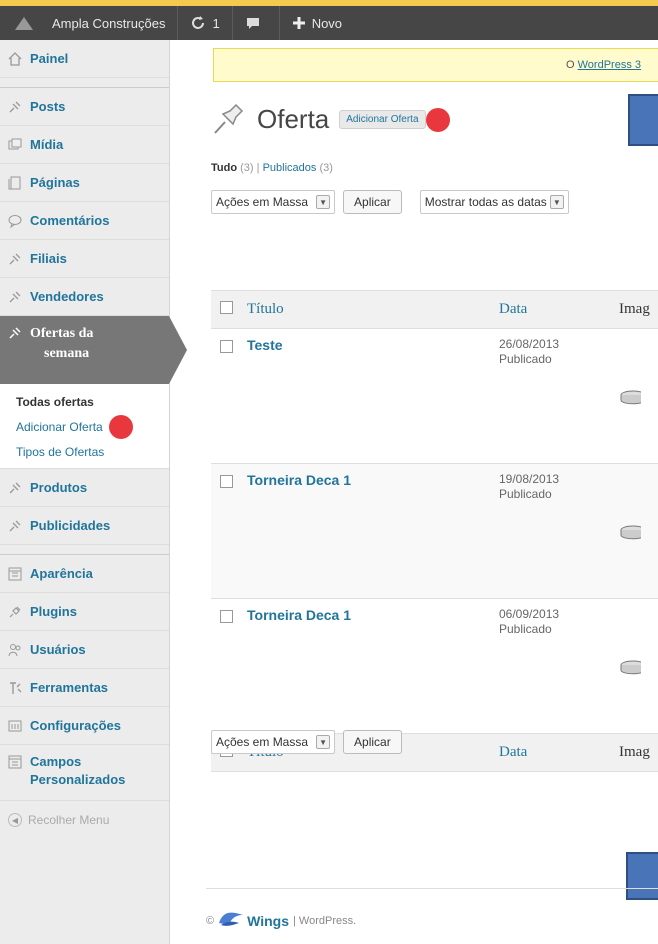  Describe the element at coordinates (69, 820) in the screenshot. I see `collapse-label: Recolher Menu` at that location.